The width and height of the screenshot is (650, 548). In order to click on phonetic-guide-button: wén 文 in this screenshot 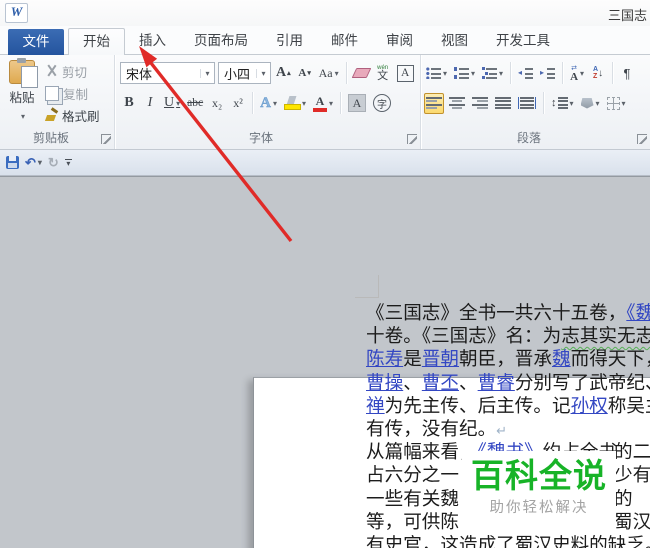, I will do `click(383, 73)`.